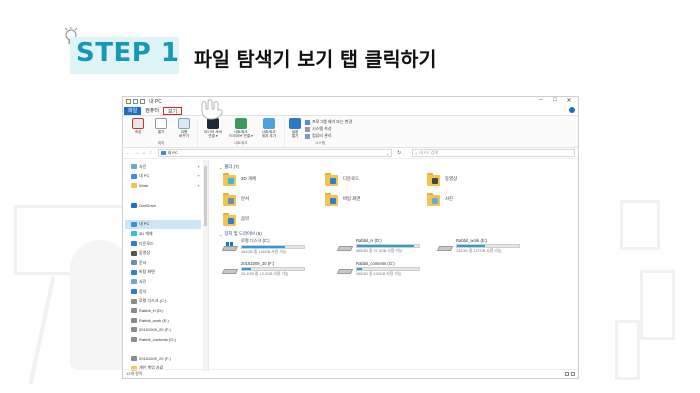 The width and height of the screenshot is (700, 393). What do you see at coordinates (478, 199) in the screenshot?
I see `folder-item: 사진` at bounding box center [478, 199].